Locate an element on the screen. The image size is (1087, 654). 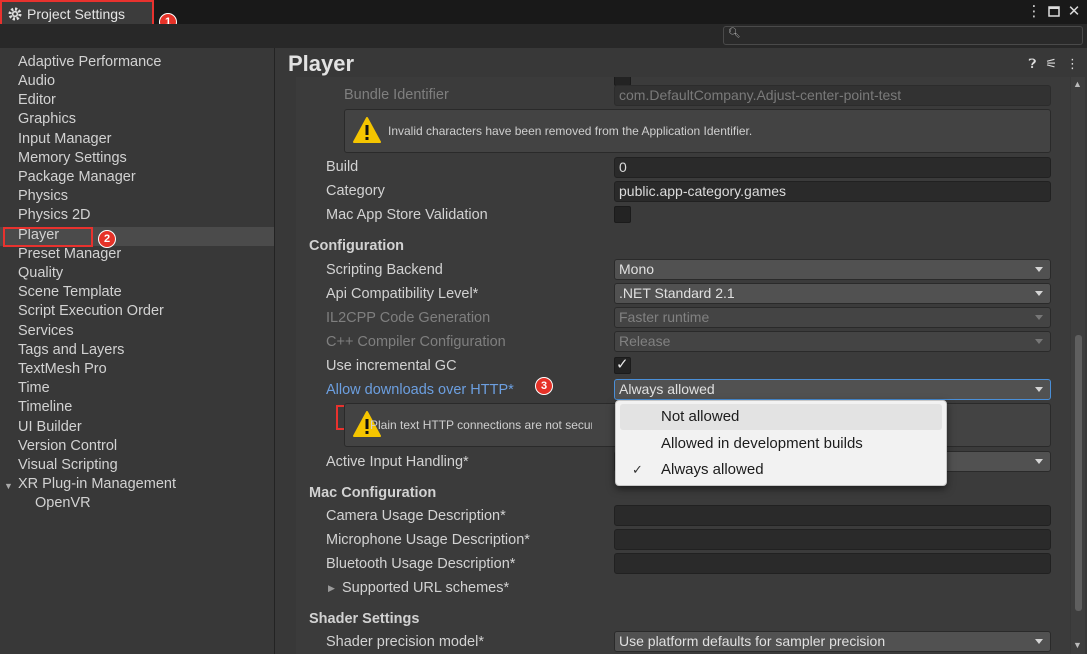
scripting-backend-dropdown: Mono is located at coordinates (832, 269).